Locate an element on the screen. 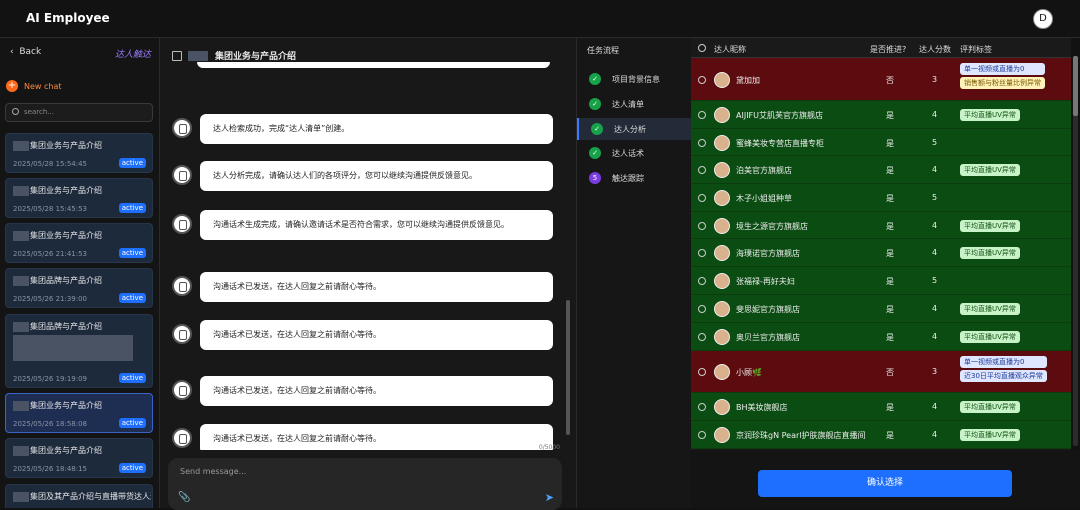  creator-name: 境生之源官方旗舰店 is located at coordinates (772, 226).